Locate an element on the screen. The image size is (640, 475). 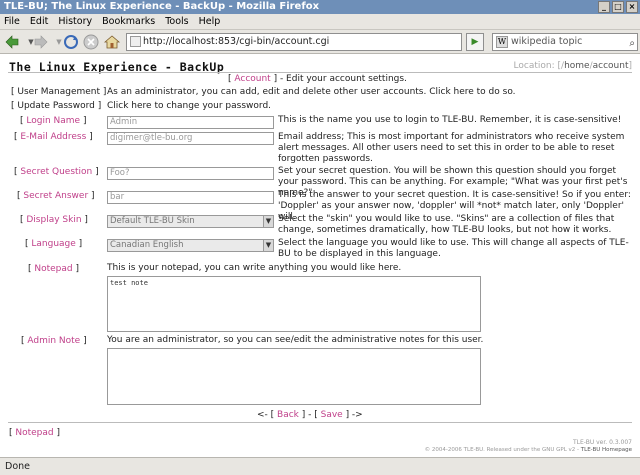
update-password-link: [ Update Password ] is located at coordinates (56, 106).